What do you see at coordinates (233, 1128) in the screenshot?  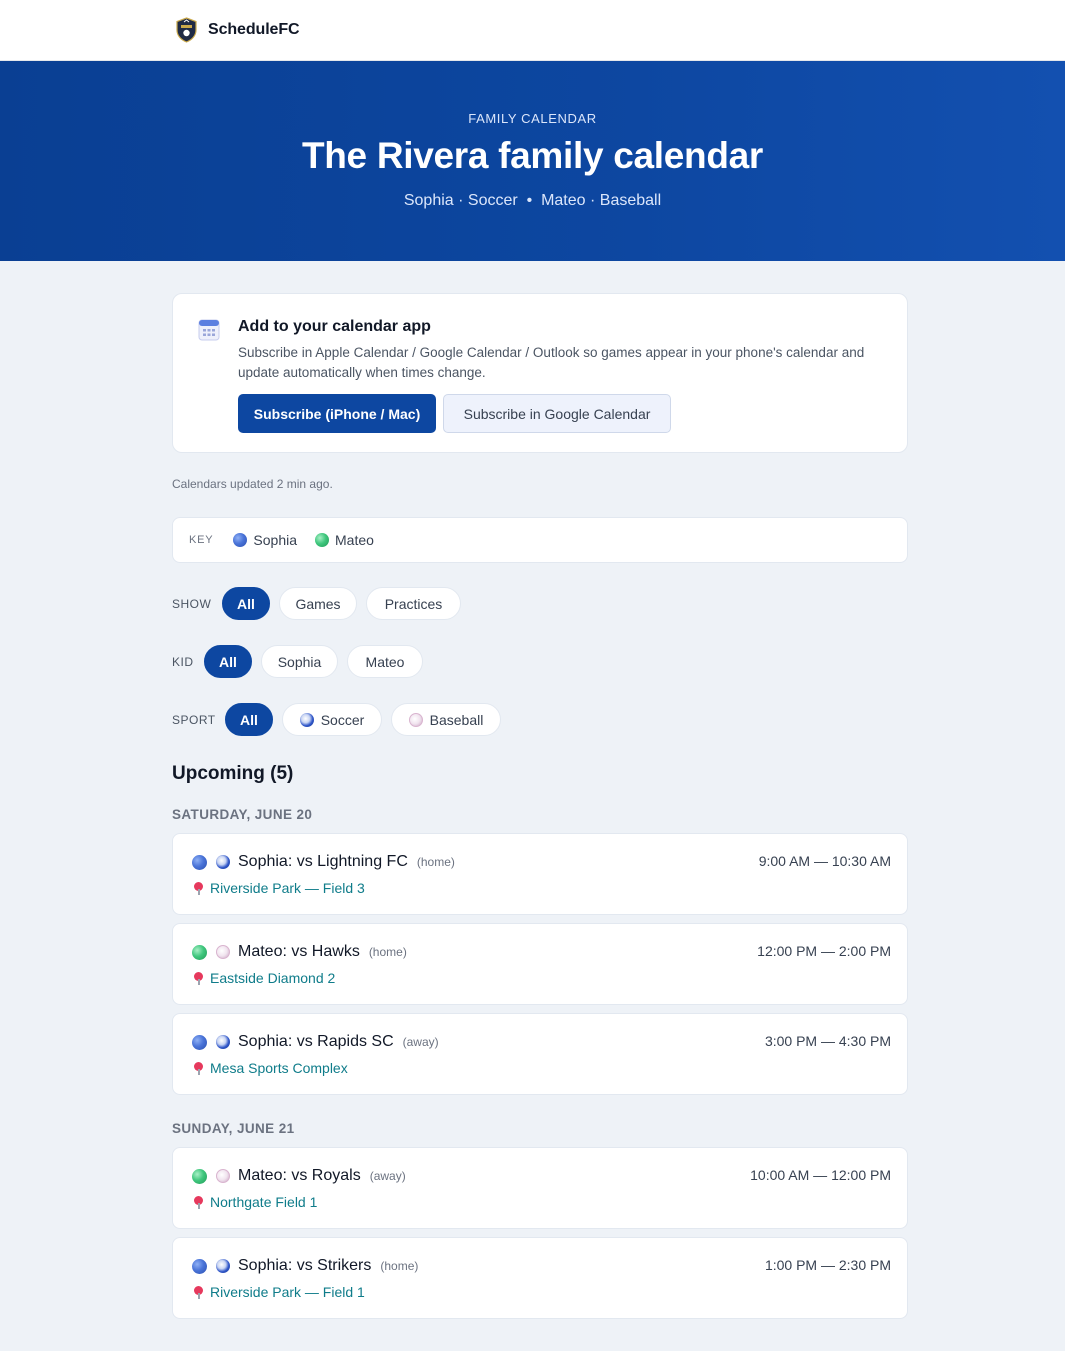 I see `day-label: SUNDAY, JUNE 21` at bounding box center [233, 1128].